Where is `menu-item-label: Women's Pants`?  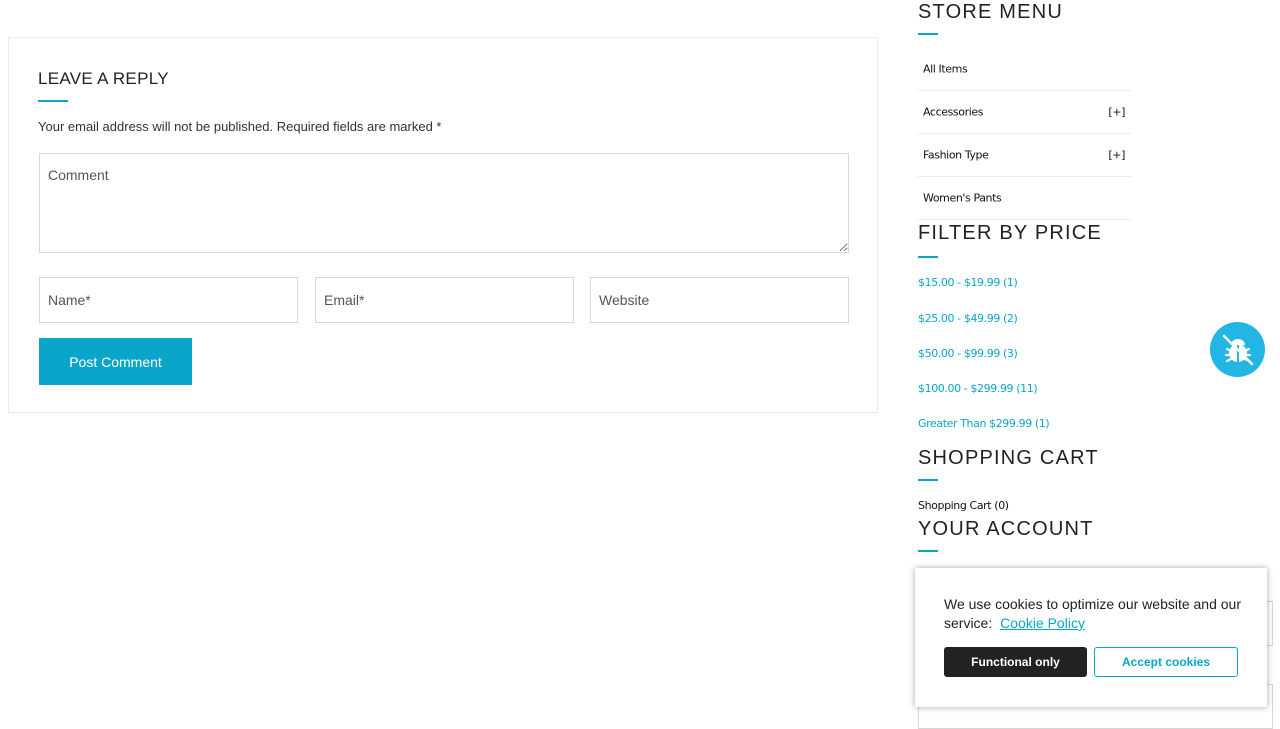
menu-item-label: Women's Pants is located at coordinates (962, 198).